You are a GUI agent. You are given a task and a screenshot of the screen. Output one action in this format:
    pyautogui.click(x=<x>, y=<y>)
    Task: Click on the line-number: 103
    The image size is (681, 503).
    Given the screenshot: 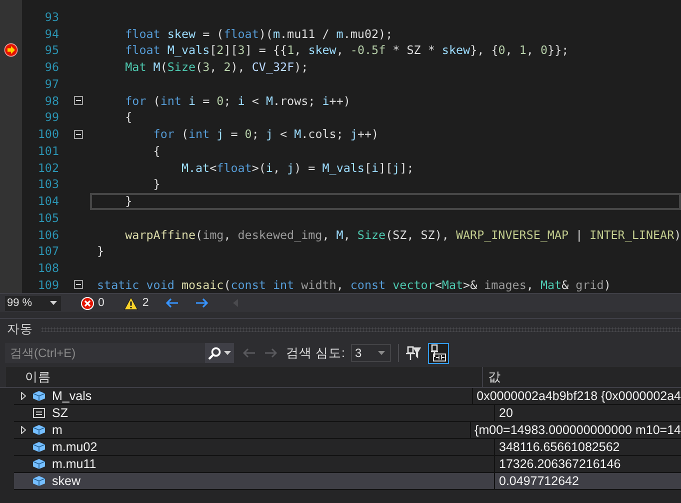 What is the action you would take?
    pyautogui.click(x=47, y=184)
    